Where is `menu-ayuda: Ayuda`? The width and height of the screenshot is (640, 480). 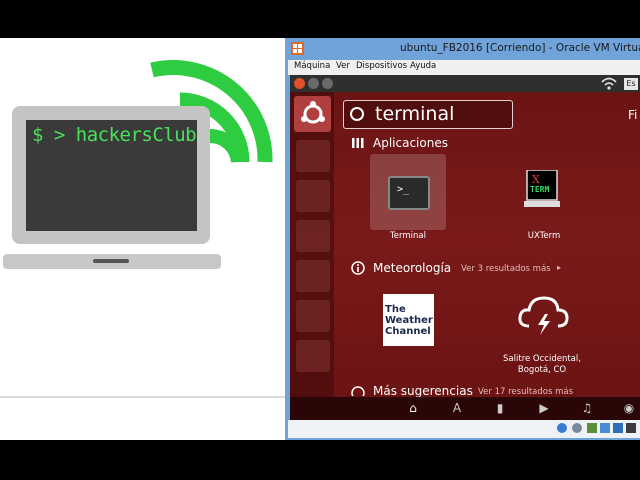 menu-ayuda: Ayuda is located at coordinates (423, 66).